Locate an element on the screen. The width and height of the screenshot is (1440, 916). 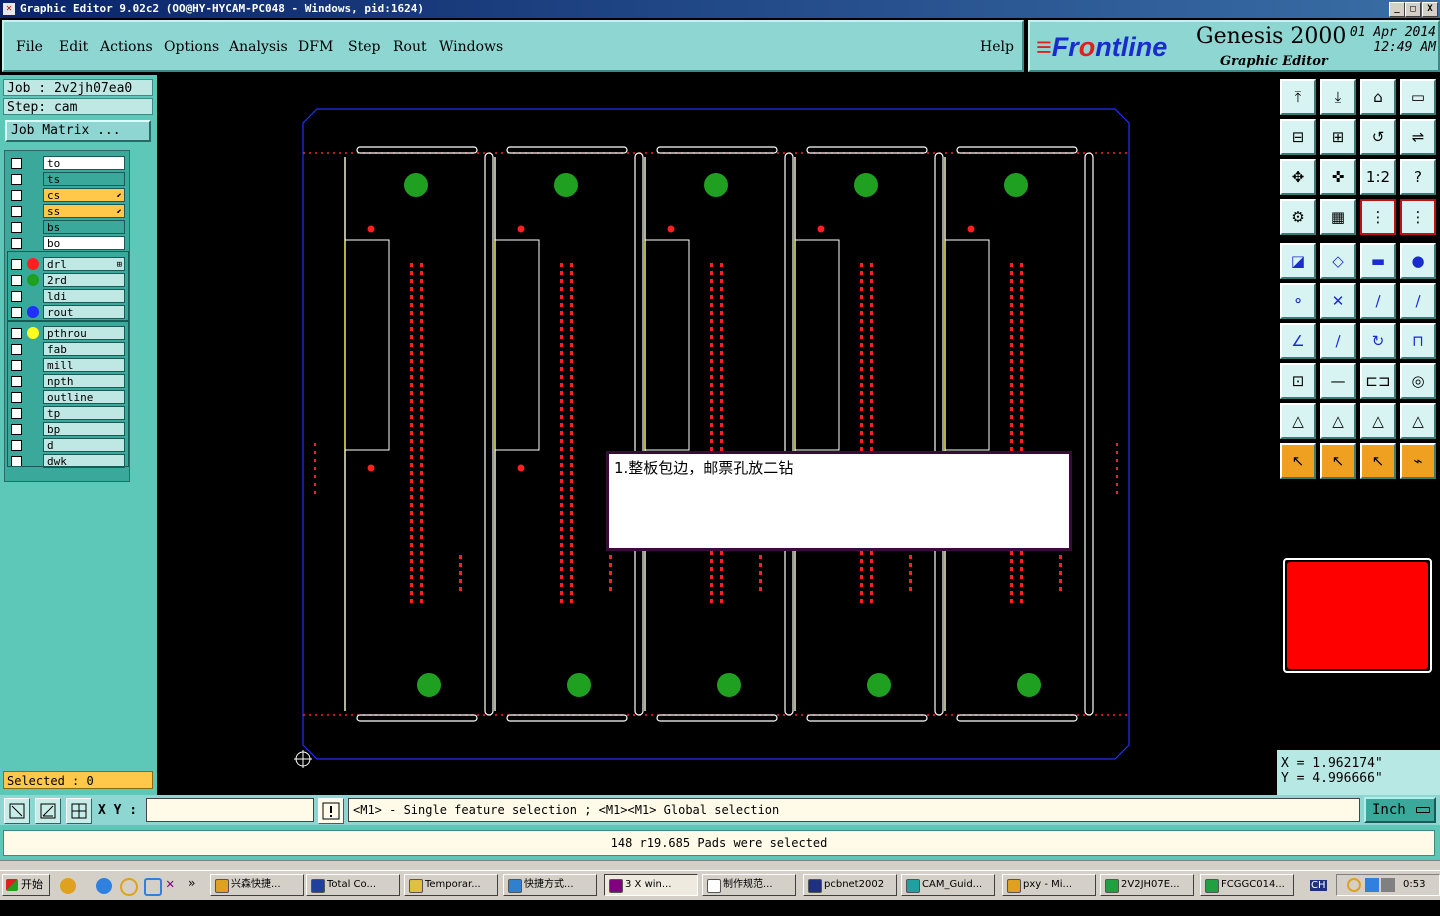
layer-name: ldi is located at coordinates (84, 296).